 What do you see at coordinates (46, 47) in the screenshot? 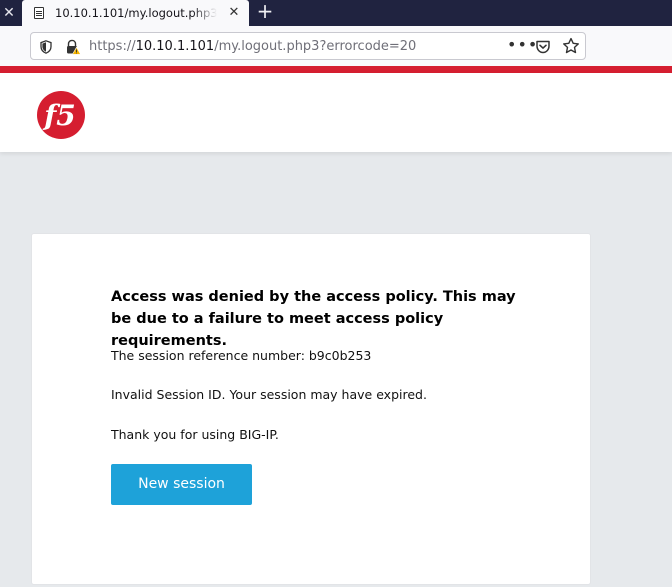
I see `shield-icon` at bounding box center [46, 47].